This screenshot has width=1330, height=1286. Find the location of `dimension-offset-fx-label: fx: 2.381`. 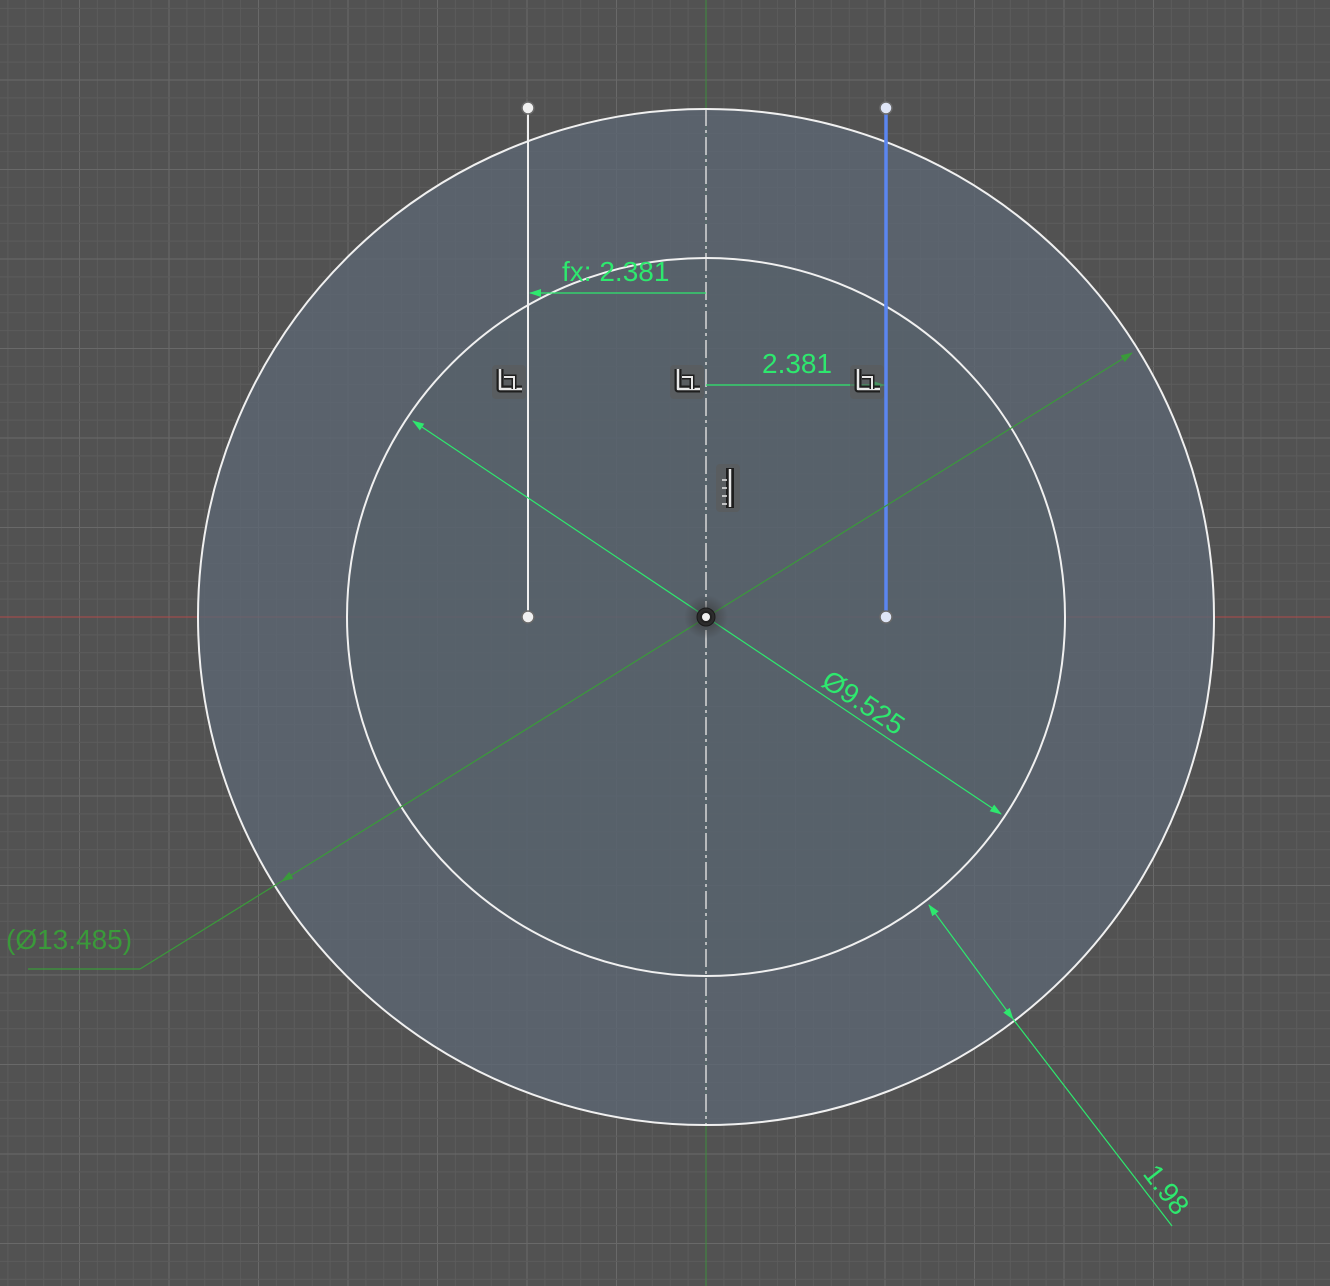

dimension-offset-fx-label: fx: 2.381 is located at coordinates (615, 271).